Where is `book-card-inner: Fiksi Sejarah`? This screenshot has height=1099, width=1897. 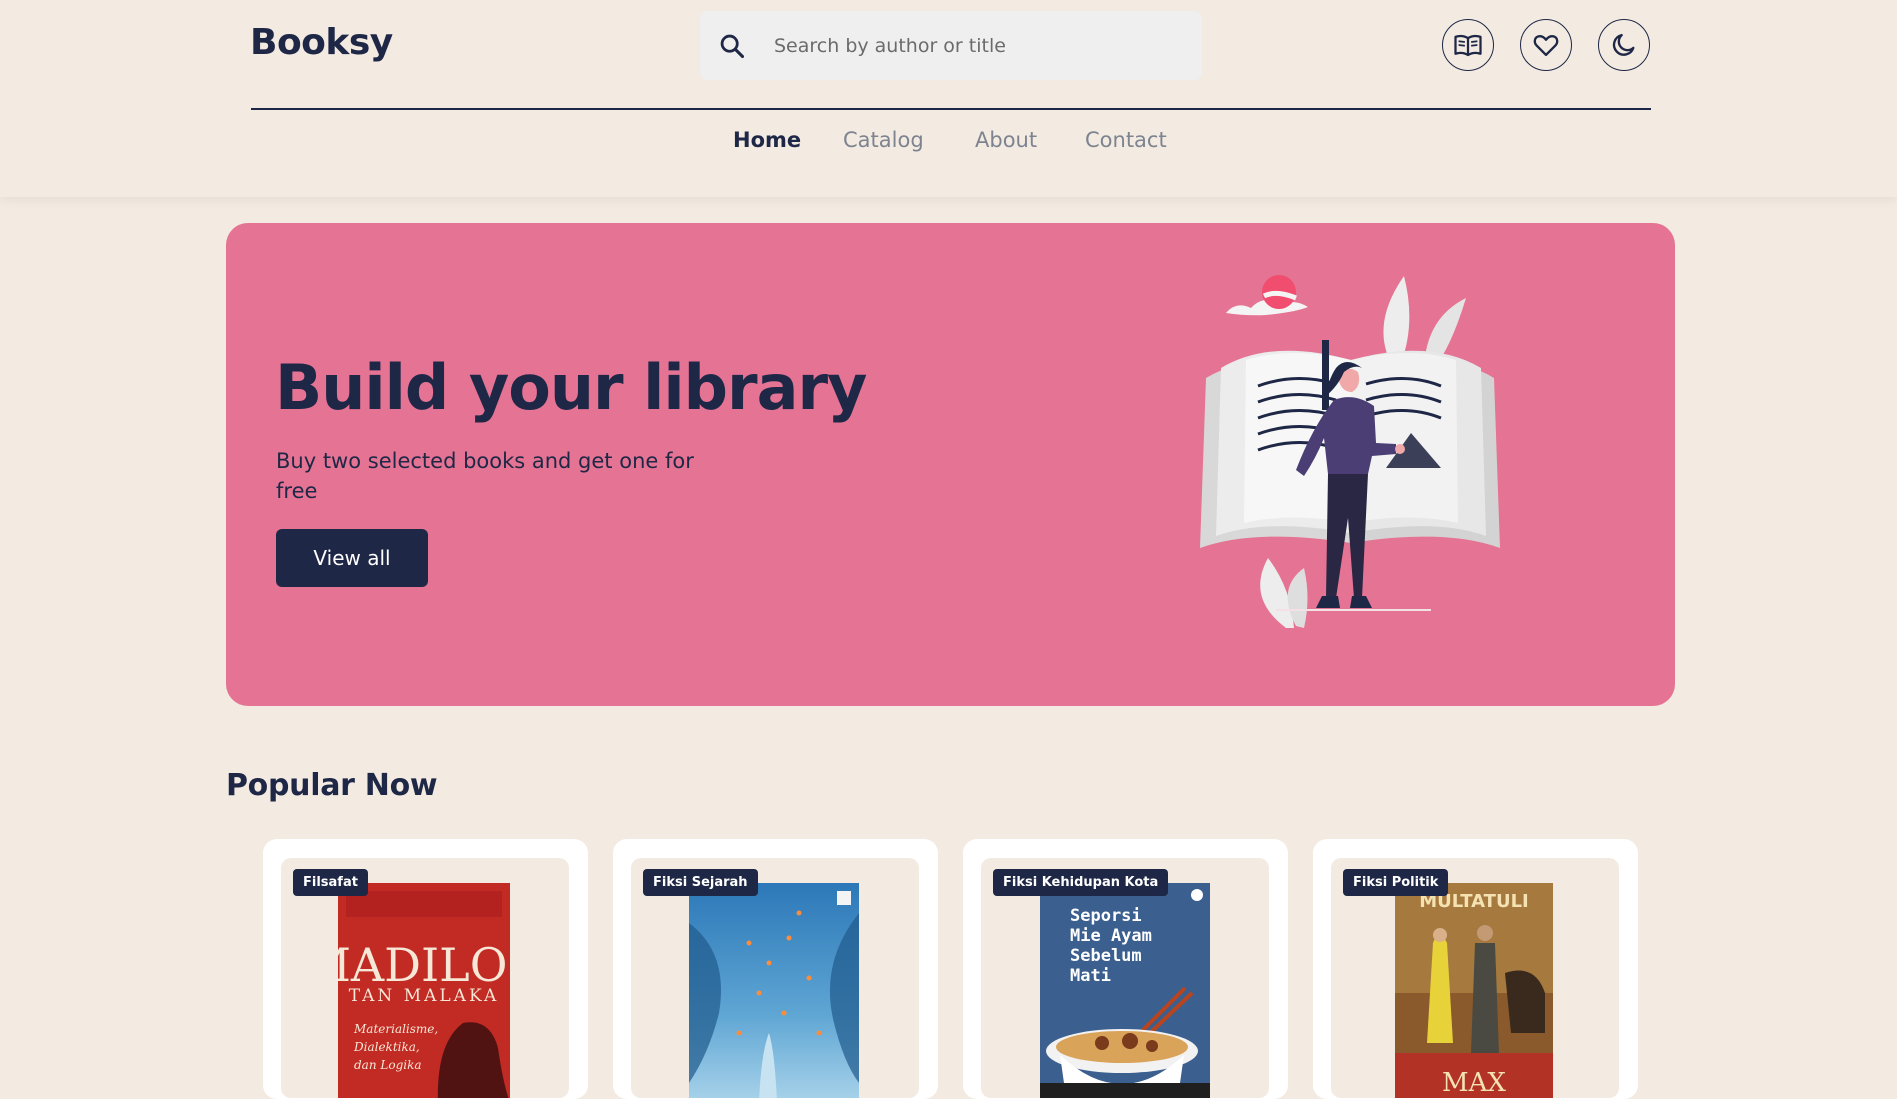
book-card-inner: Fiksi Sejarah is located at coordinates (775, 978).